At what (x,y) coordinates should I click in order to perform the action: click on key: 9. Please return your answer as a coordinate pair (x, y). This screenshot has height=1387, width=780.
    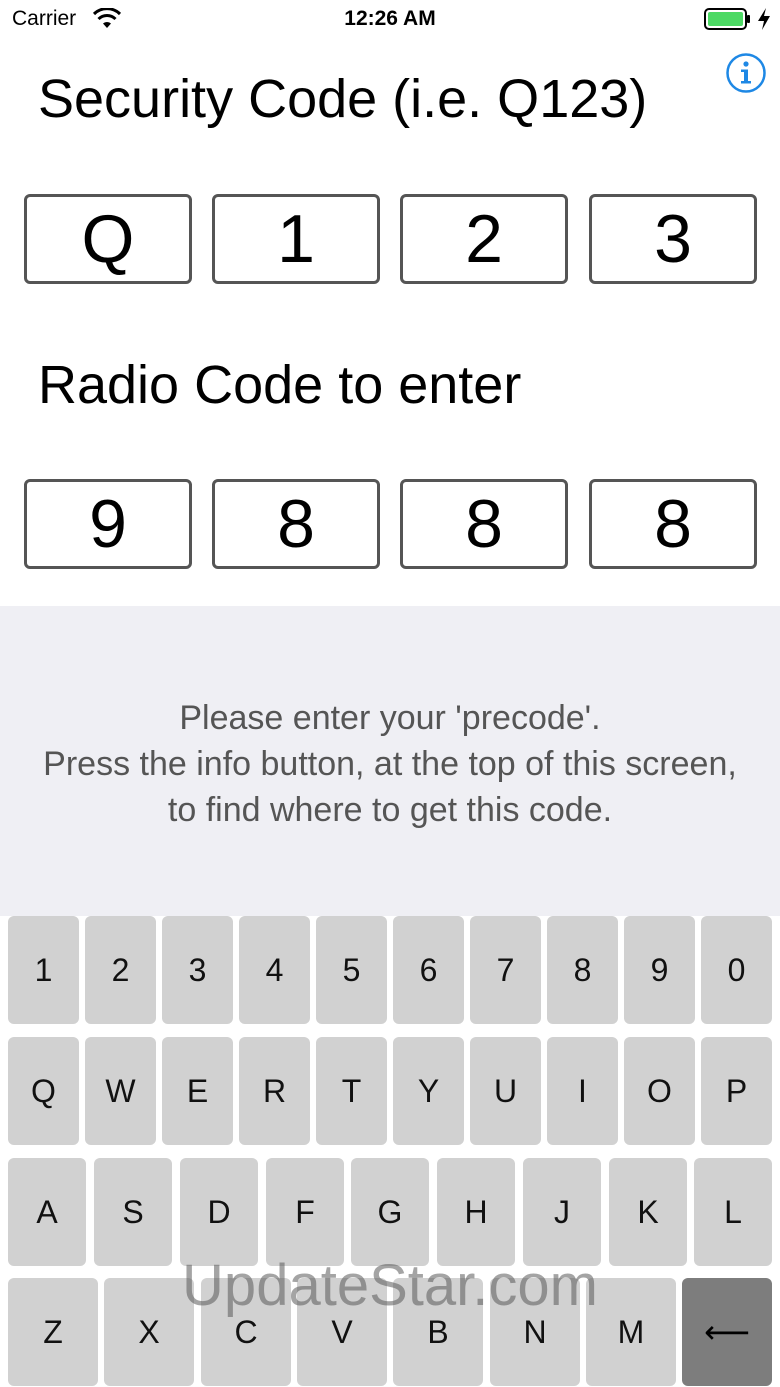
    Looking at the image, I should click on (659, 970).